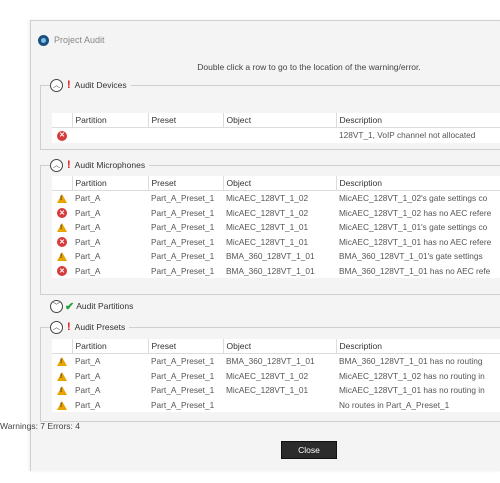 Image resolution: width=500 pixels, height=483 pixels. What do you see at coordinates (411, 361) in the screenshot?
I see `description-cell: BMA_360_128VT_1_01 has no routing` at bounding box center [411, 361].